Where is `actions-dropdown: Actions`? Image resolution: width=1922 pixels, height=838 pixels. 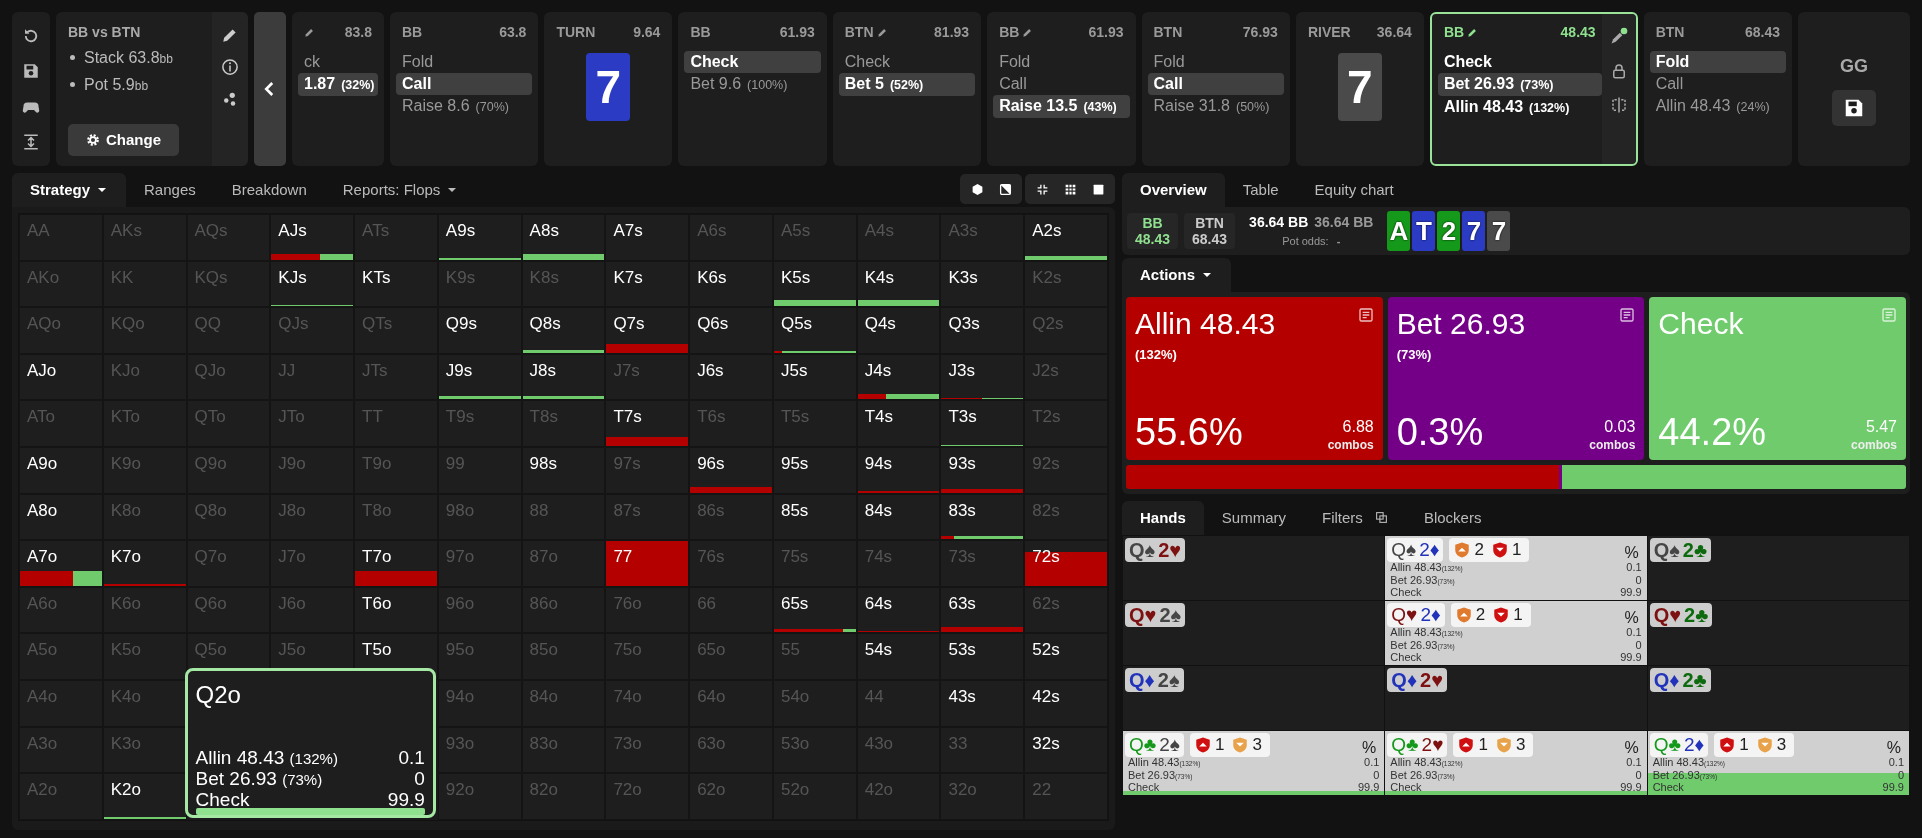
actions-dropdown: Actions is located at coordinates (1176, 274).